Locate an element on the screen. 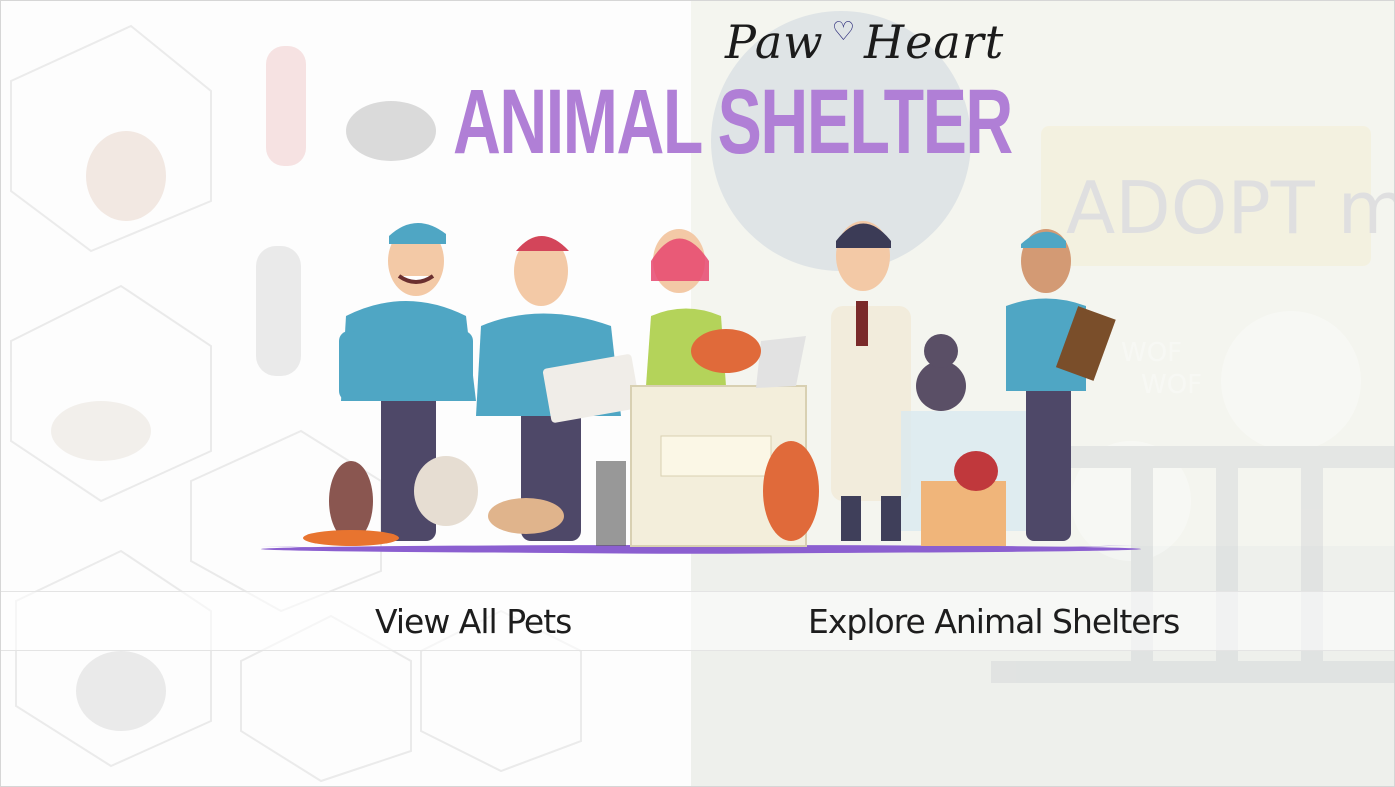 This screenshot has width=1395, height=787. brand-logo: Paw ♡ Heart is located at coordinates (864, 42).